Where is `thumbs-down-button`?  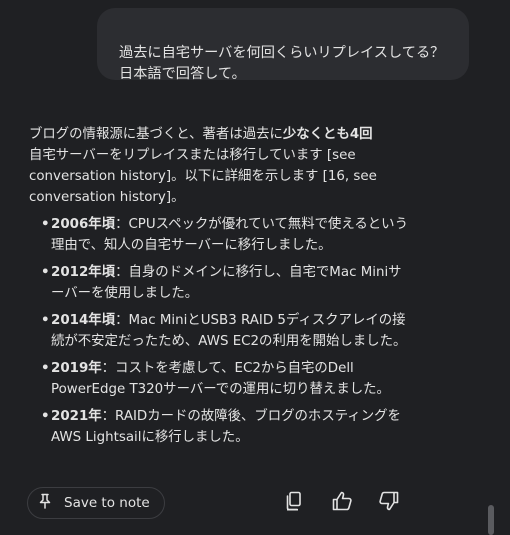
thumbs-down-button is located at coordinates (389, 503).